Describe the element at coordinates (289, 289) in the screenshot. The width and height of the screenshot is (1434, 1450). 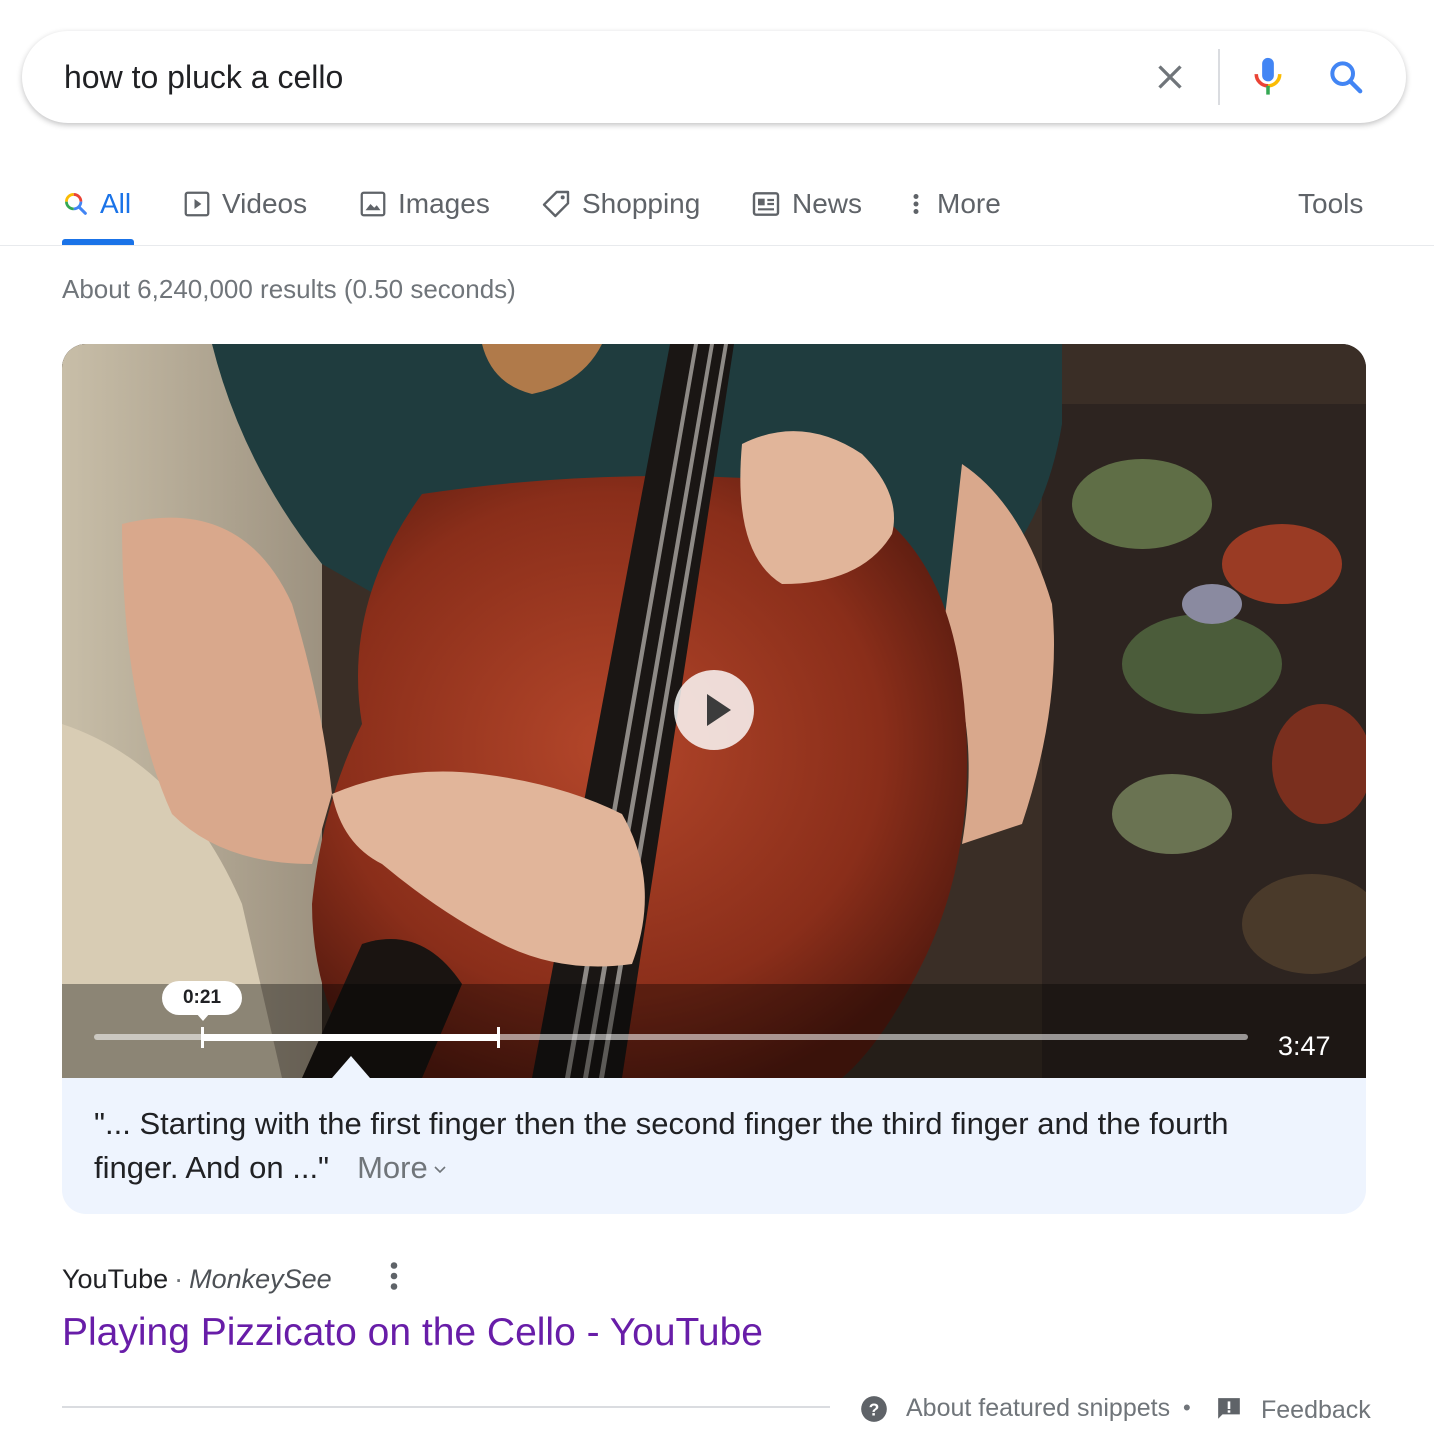
I see `result-stats: About 6,240,000 results (0.50 seconds)` at that location.